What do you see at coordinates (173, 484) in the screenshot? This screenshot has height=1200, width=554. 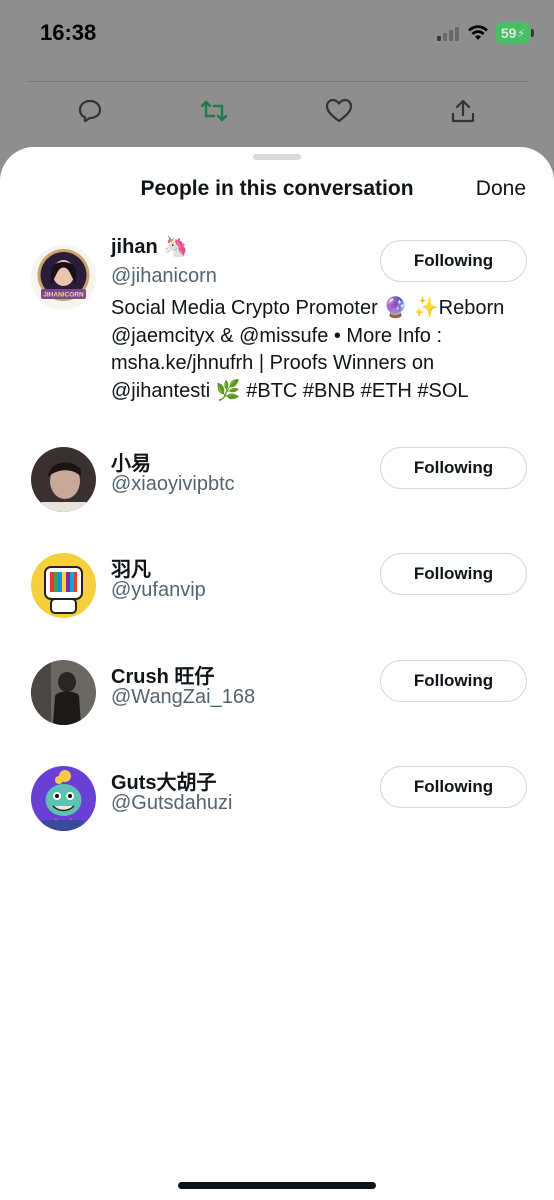 I see `user-handle: @xiaoyivipbtc` at bounding box center [173, 484].